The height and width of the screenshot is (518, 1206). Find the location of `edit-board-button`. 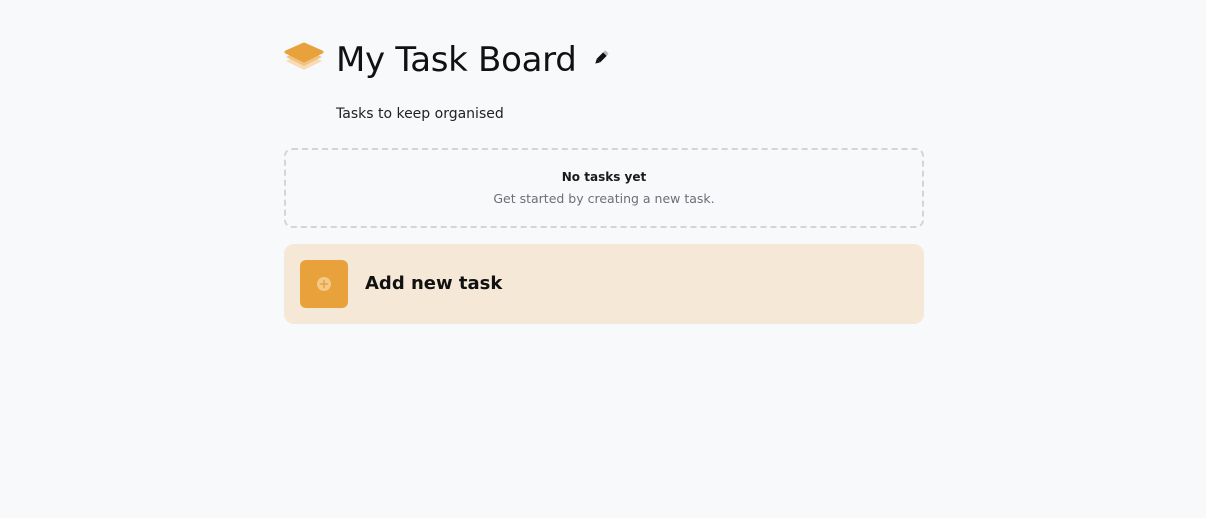

edit-board-button is located at coordinates (601, 58).